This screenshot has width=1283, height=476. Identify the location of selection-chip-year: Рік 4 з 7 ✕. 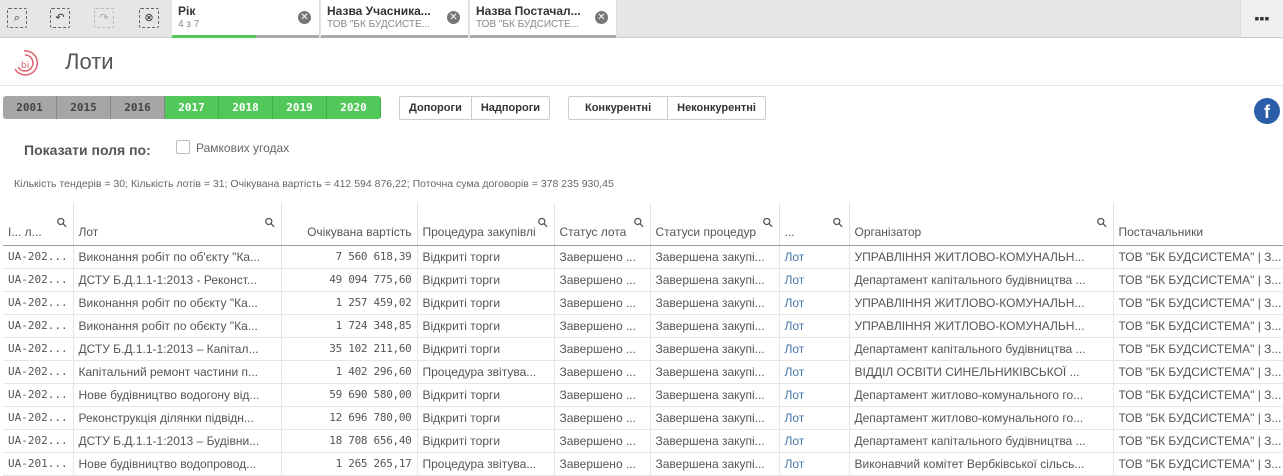
(246, 19).